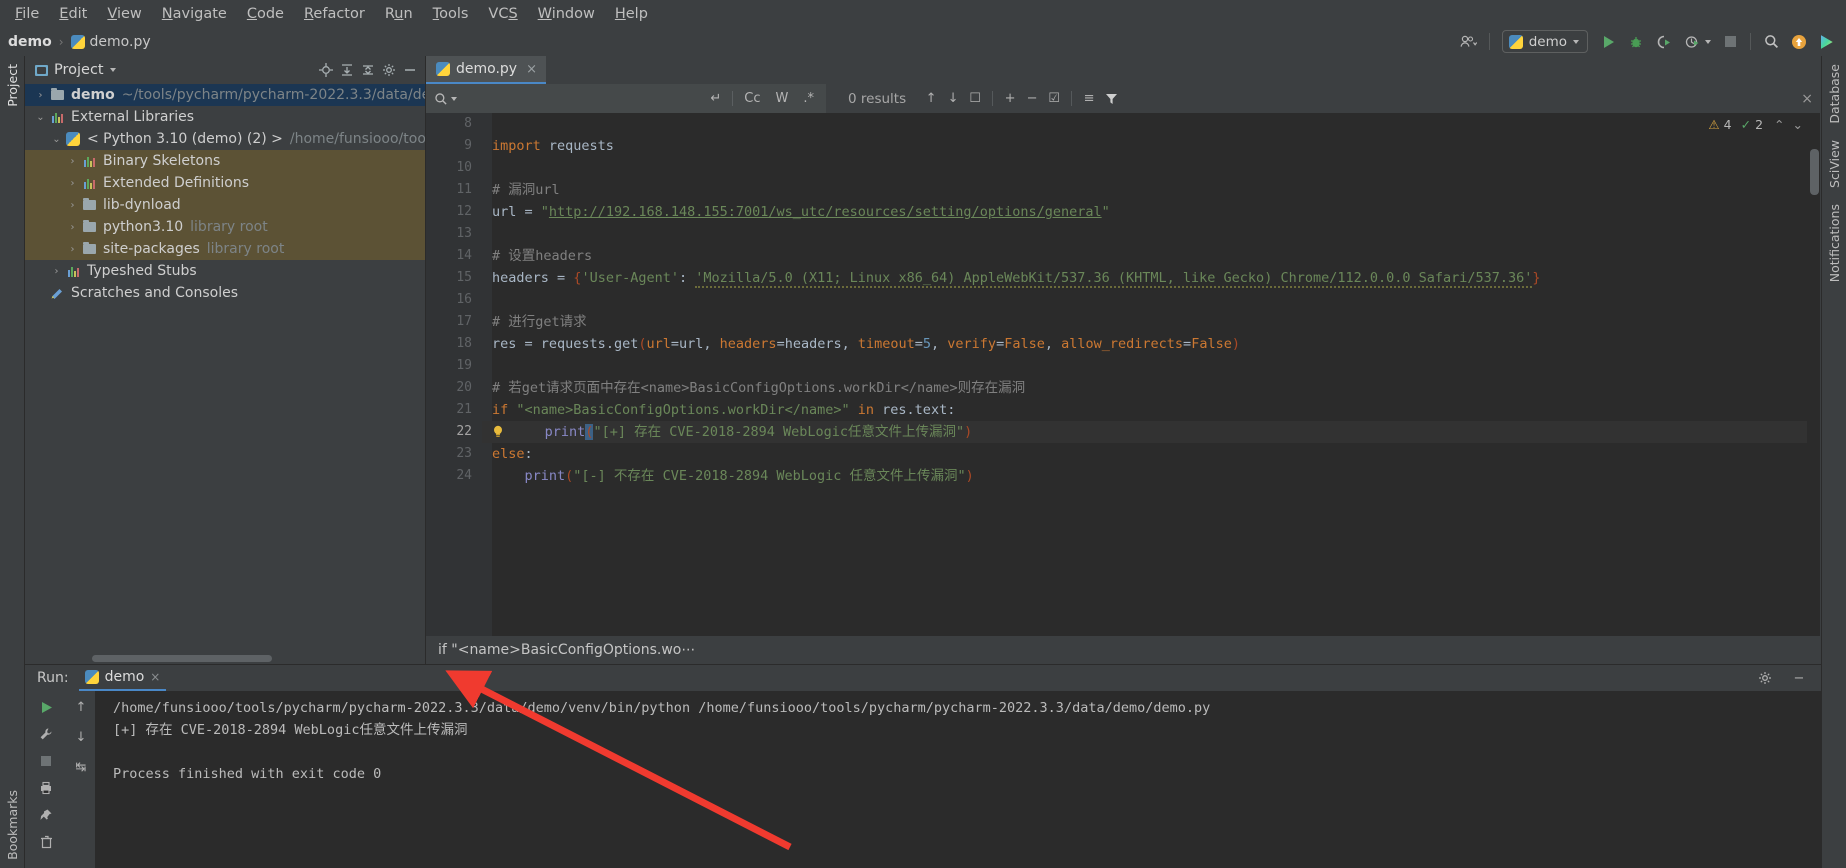 The width and height of the screenshot is (1846, 868). Describe the element at coordinates (1798, 124) in the screenshot. I see `inspection-next-icon: ⌄` at that location.